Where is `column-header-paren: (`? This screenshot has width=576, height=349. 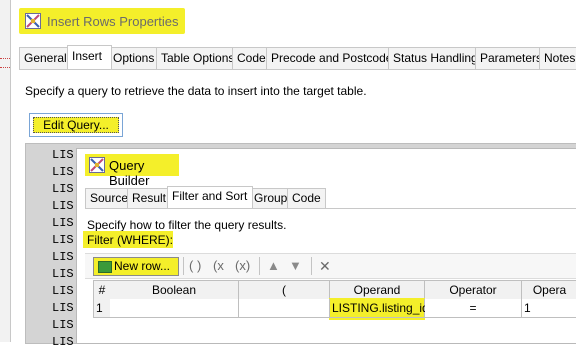
column-header-paren: ( is located at coordinates (284, 290).